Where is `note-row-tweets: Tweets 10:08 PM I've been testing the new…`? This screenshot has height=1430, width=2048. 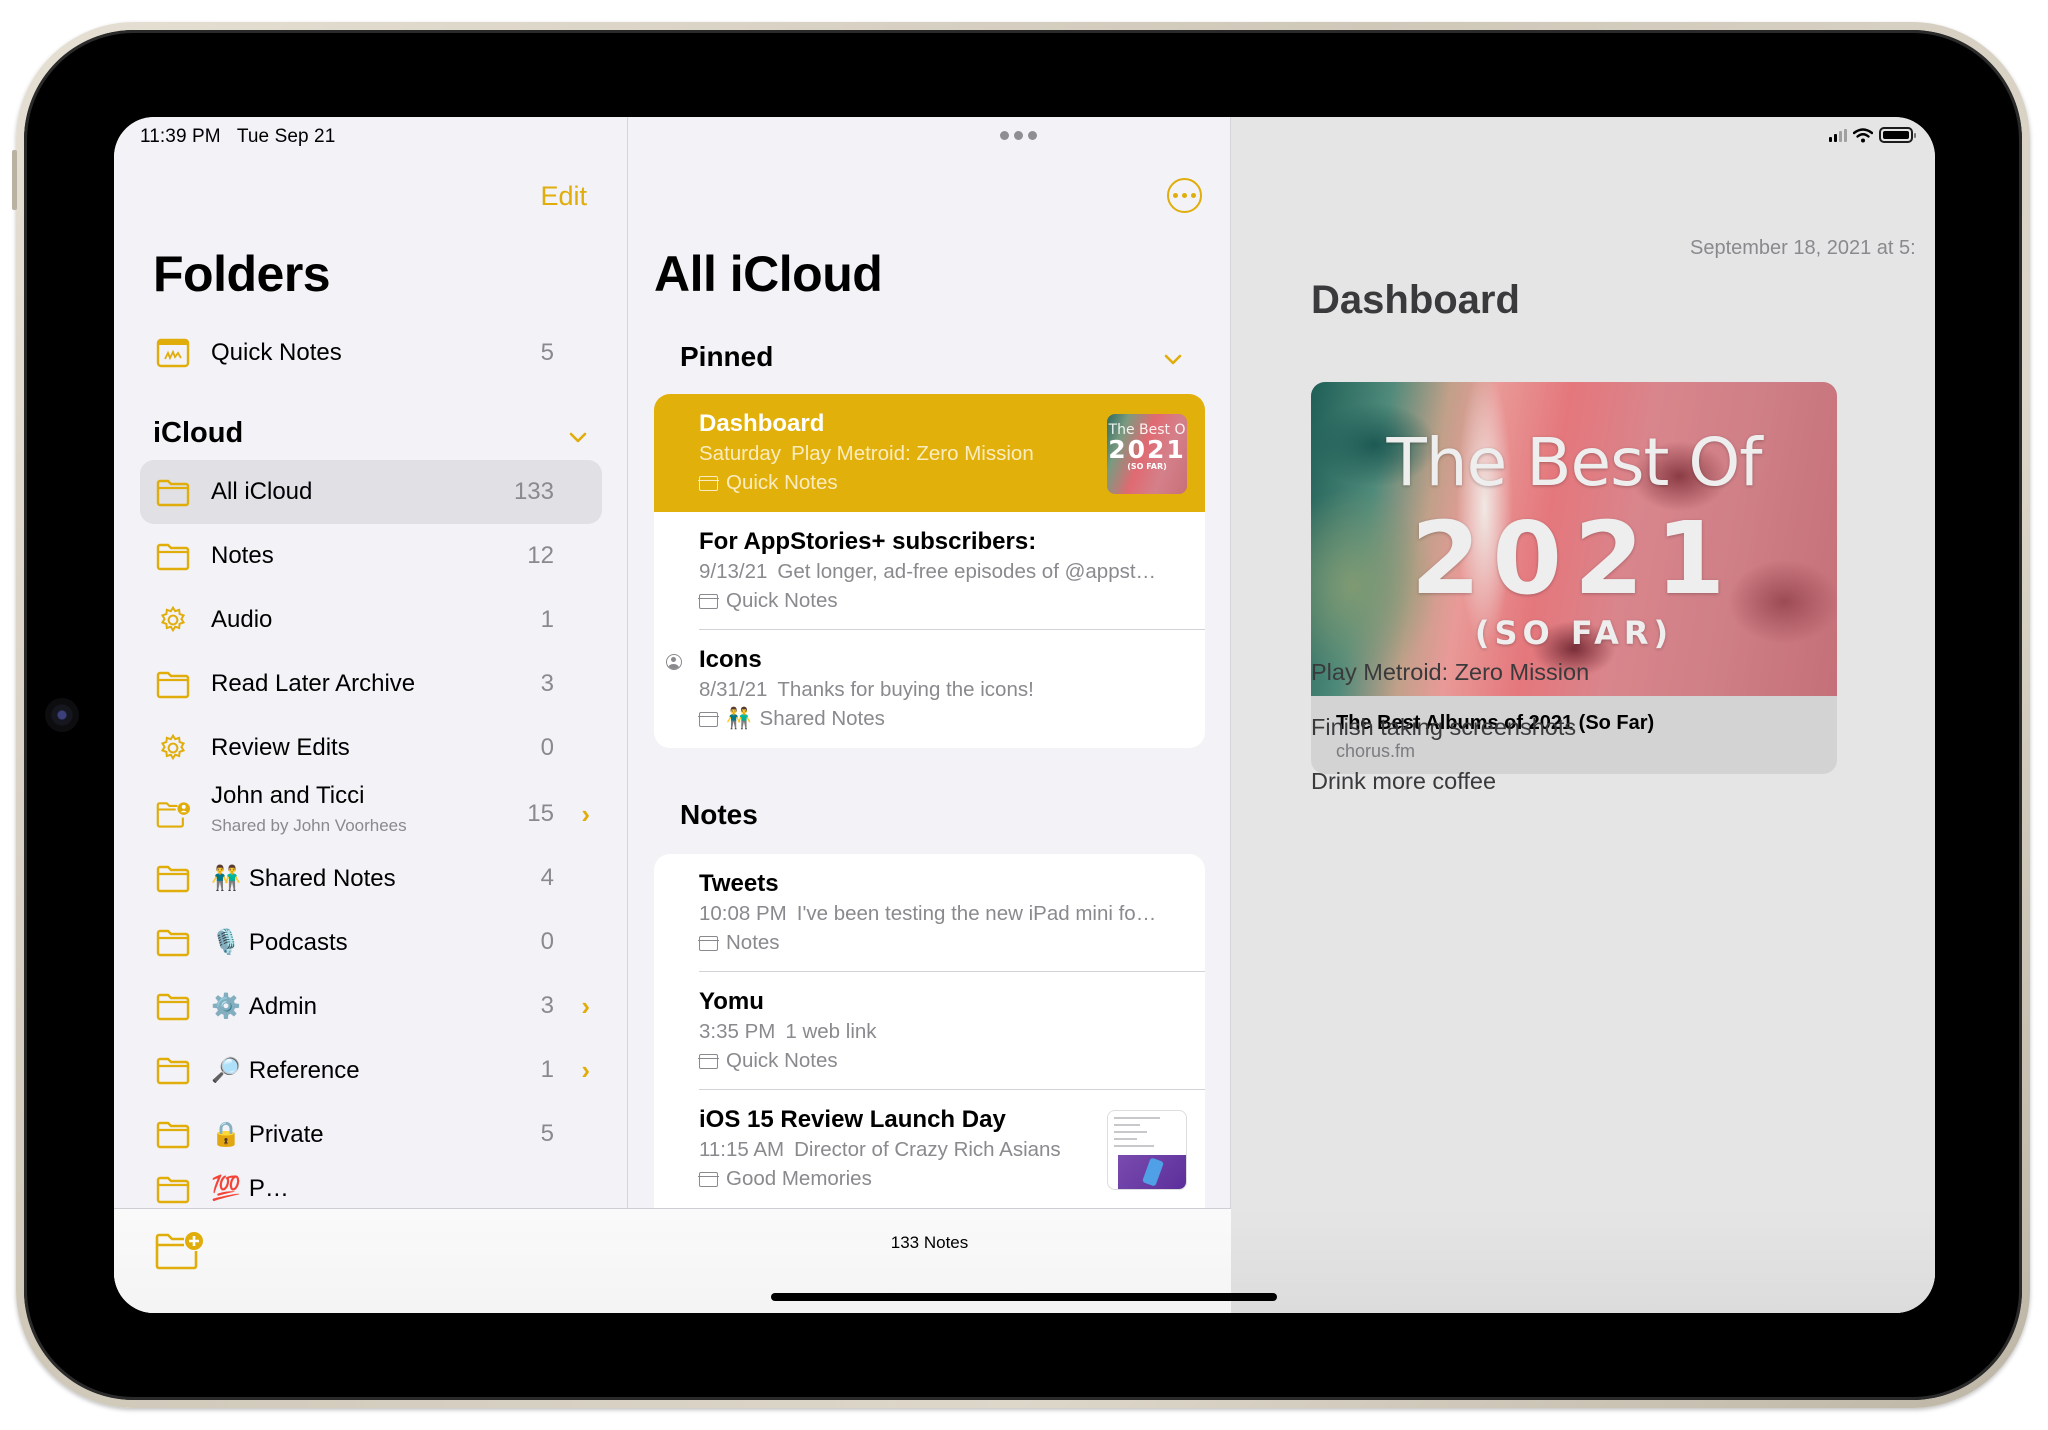 note-row-tweets: Tweets 10:08 PM I've been testing the new… is located at coordinates (929, 913).